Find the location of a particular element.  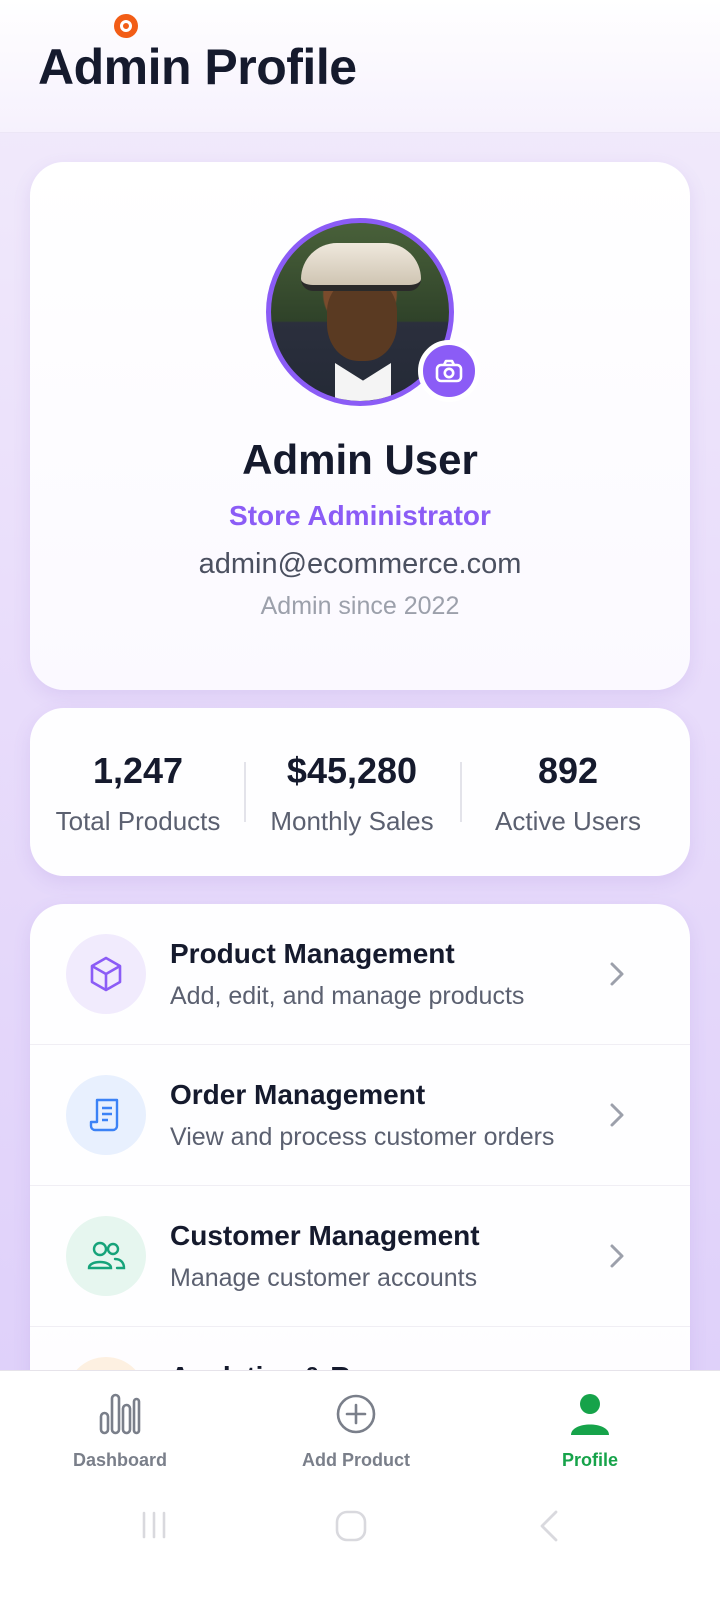

menu-item-title: Customer Management is located at coordinates (325, 1235).